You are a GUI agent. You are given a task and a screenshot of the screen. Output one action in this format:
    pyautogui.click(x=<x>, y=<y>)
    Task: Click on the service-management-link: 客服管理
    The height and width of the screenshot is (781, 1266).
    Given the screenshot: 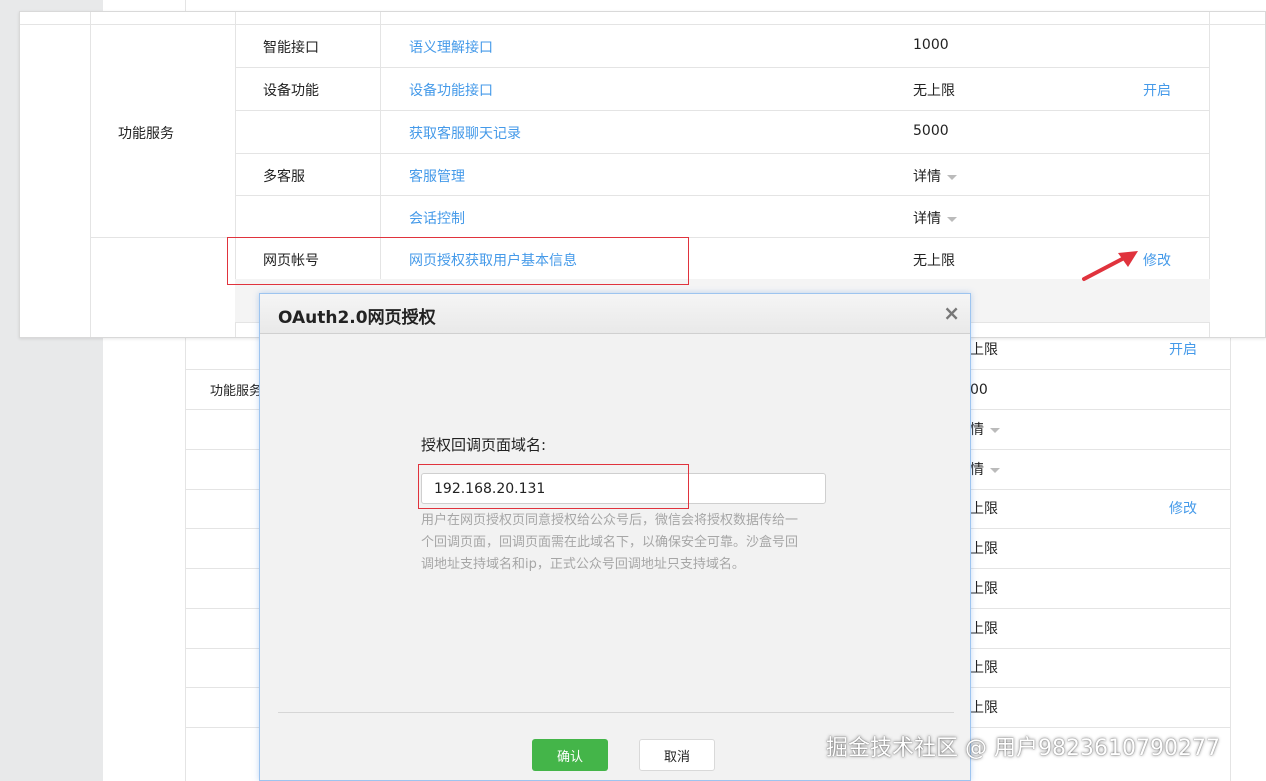 What is the action you would take?
    pyautogui.click(x=437, y=176)
    